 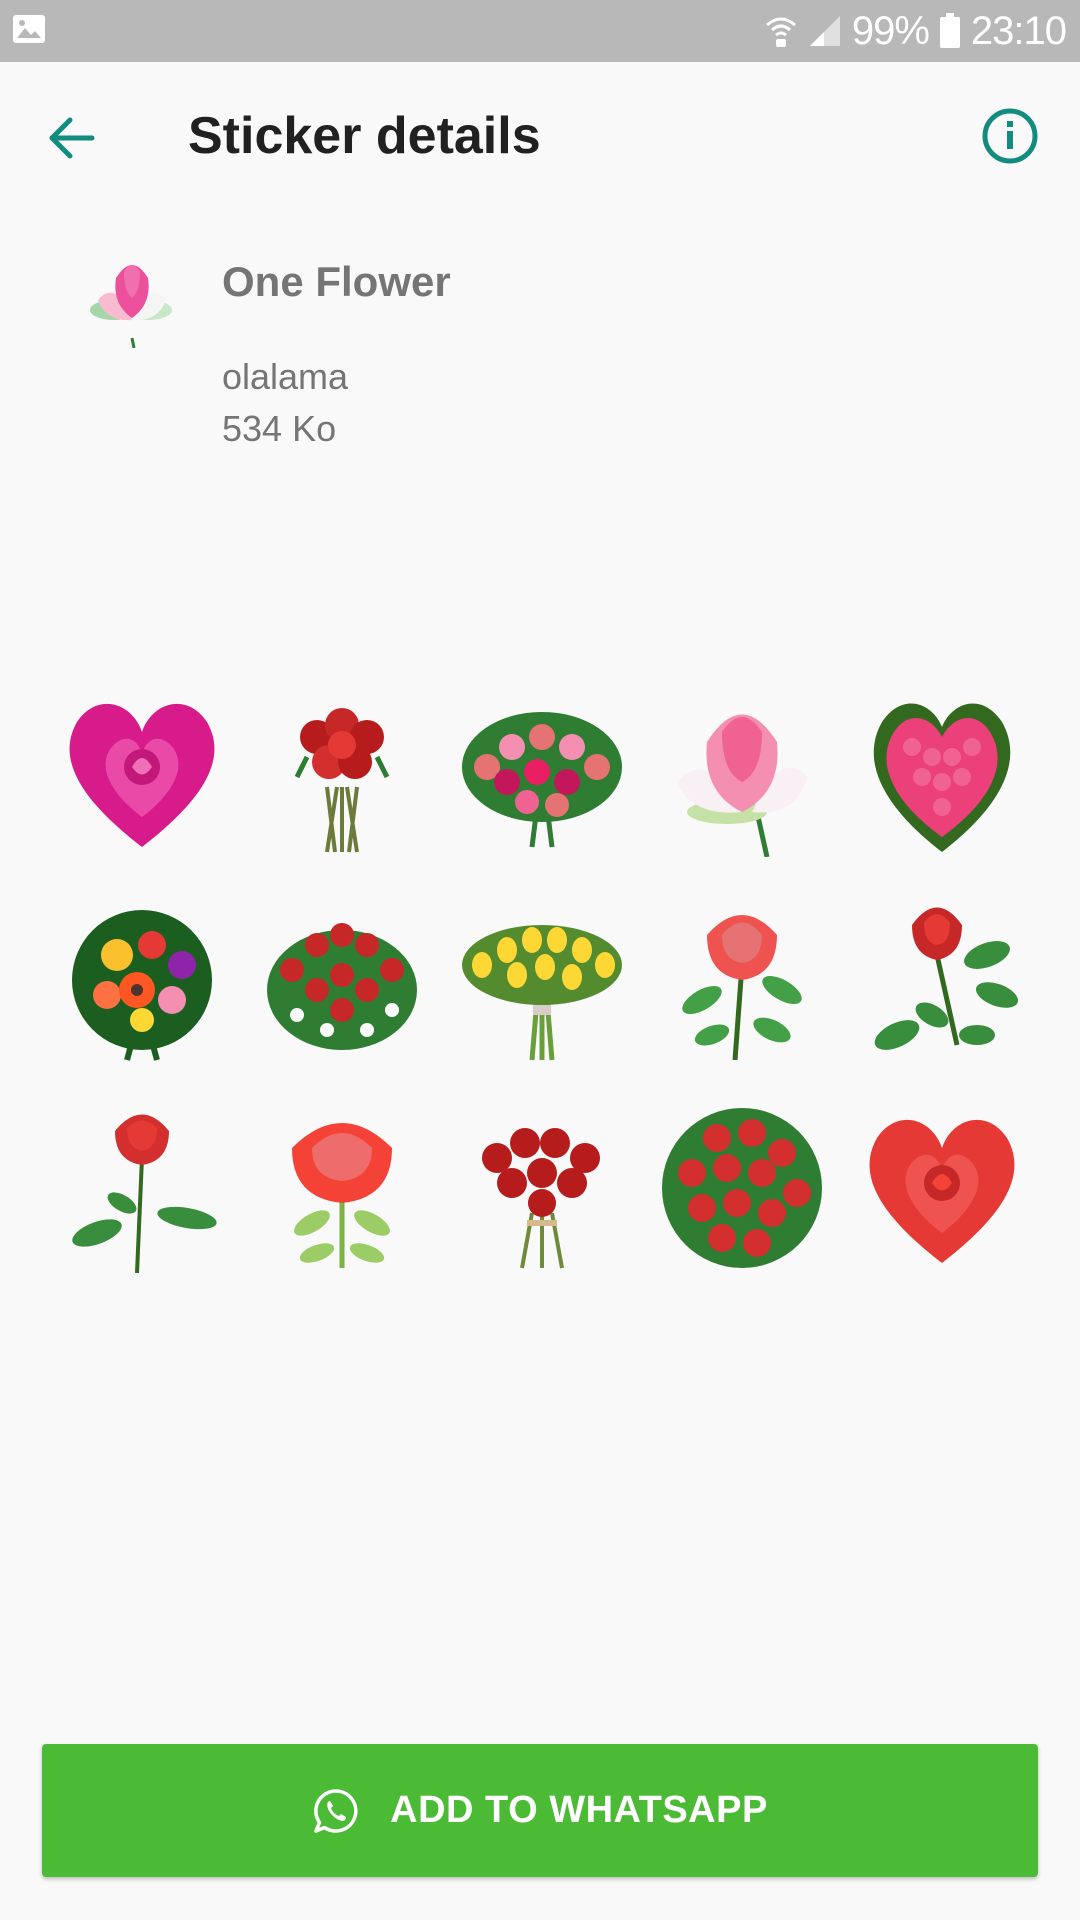 I want to click on red-rose-stem-sticker, so click(x=144, y=1193).